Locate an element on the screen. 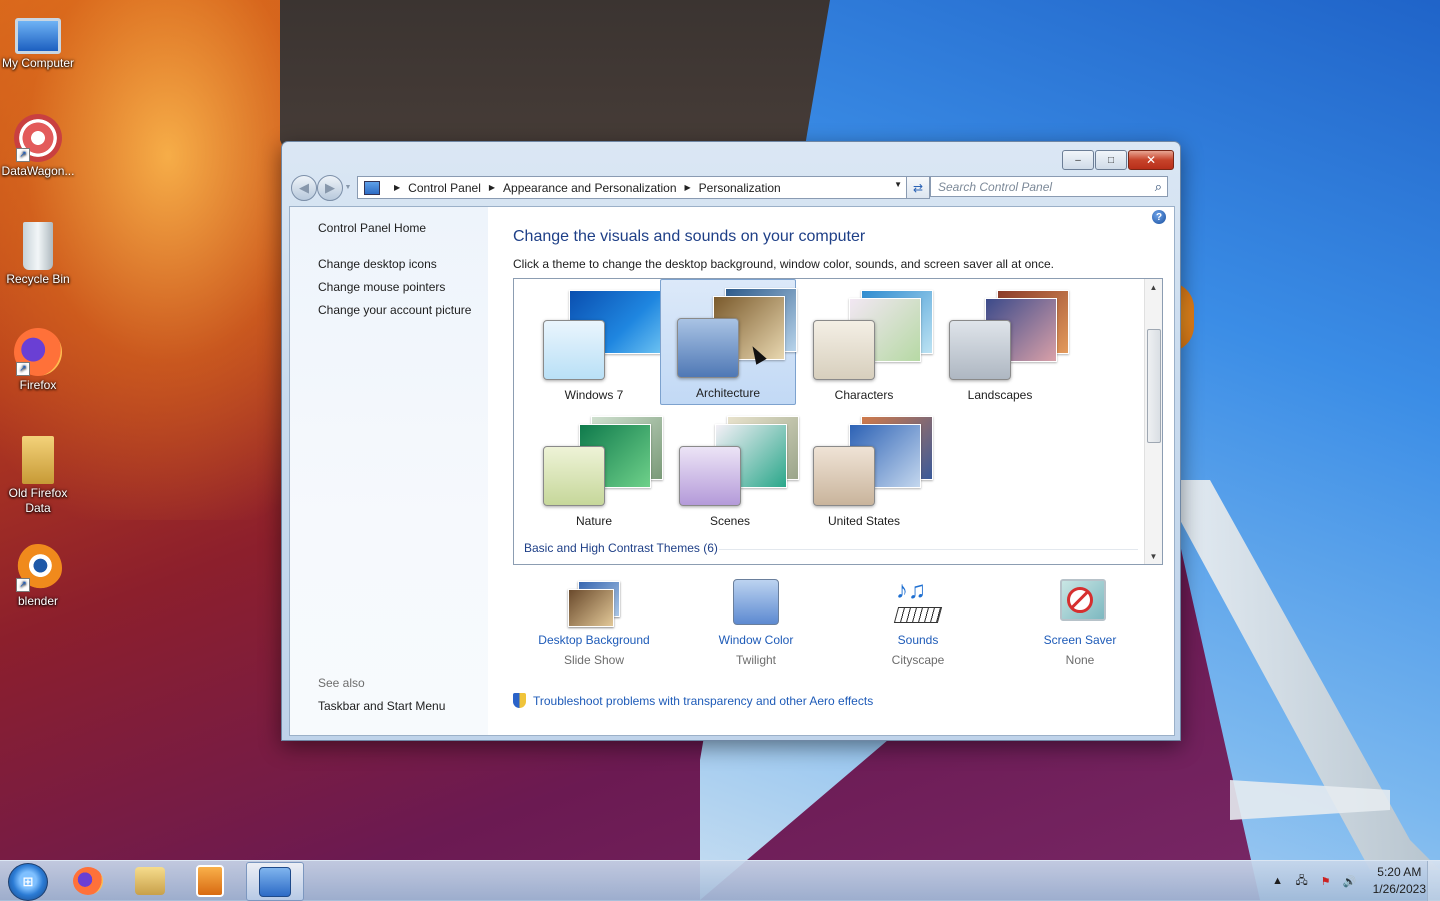 This screenshot has width=1440, height=901. taskbar-firefox is located at coordinates (88, 880).